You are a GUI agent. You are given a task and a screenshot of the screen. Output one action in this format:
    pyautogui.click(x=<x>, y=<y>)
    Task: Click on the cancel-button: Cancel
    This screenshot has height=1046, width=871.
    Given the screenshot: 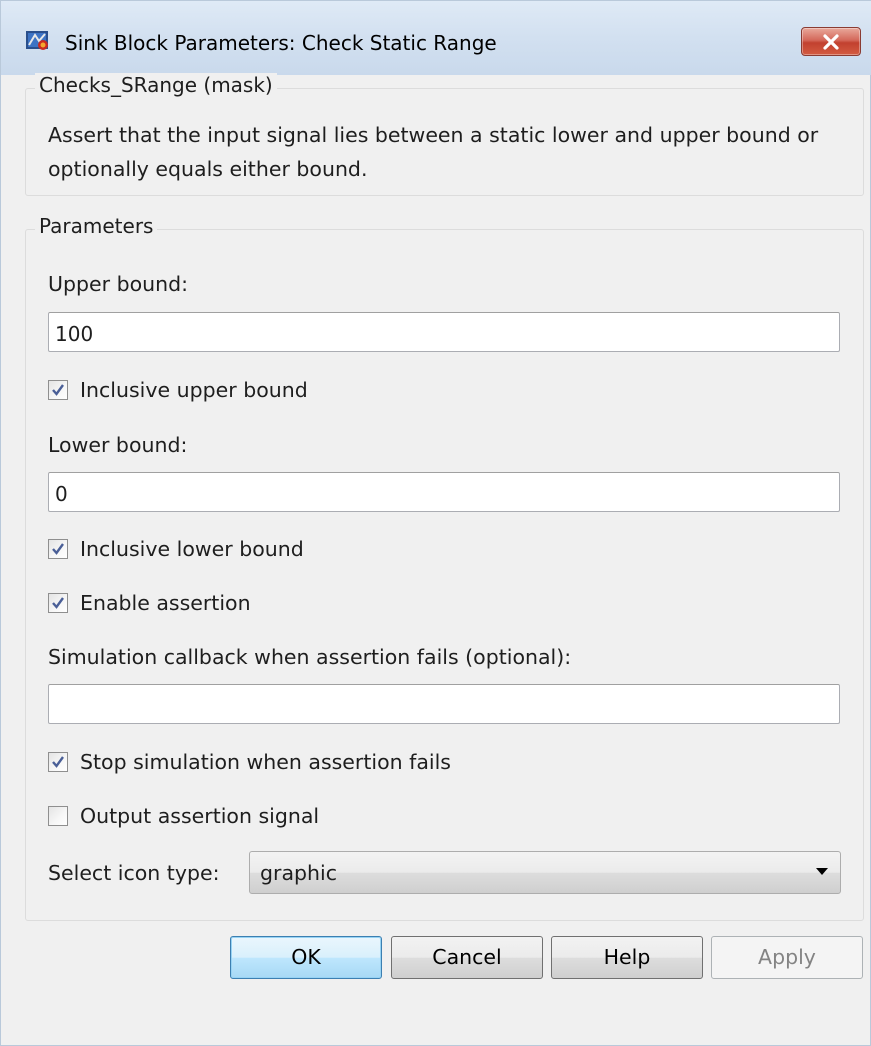 What is the action you would take?
    pyautogui.click(x=467, y=957)
    